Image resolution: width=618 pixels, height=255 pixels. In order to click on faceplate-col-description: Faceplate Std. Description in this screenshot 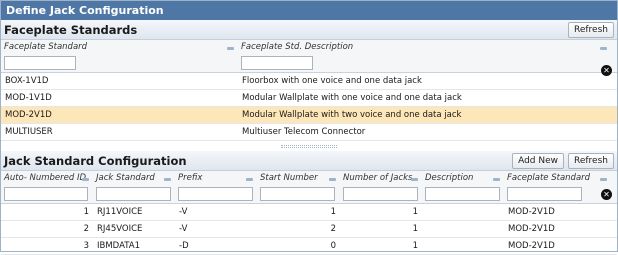, I will do `click(426, 47)`.